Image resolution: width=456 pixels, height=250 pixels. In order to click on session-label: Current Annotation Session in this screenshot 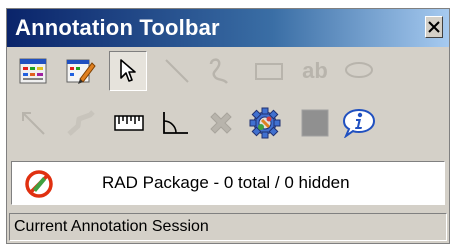, I will do `click(111, 226)`.